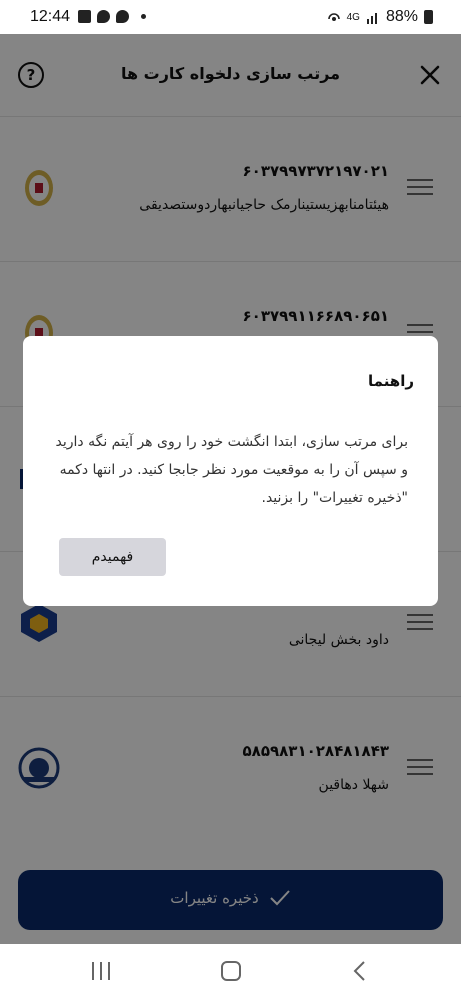 The width and height of the screenshot is (461, 1000). Describe the element at coordinates (143, 16) in the screenshot. I see `dot-icon` at that location.